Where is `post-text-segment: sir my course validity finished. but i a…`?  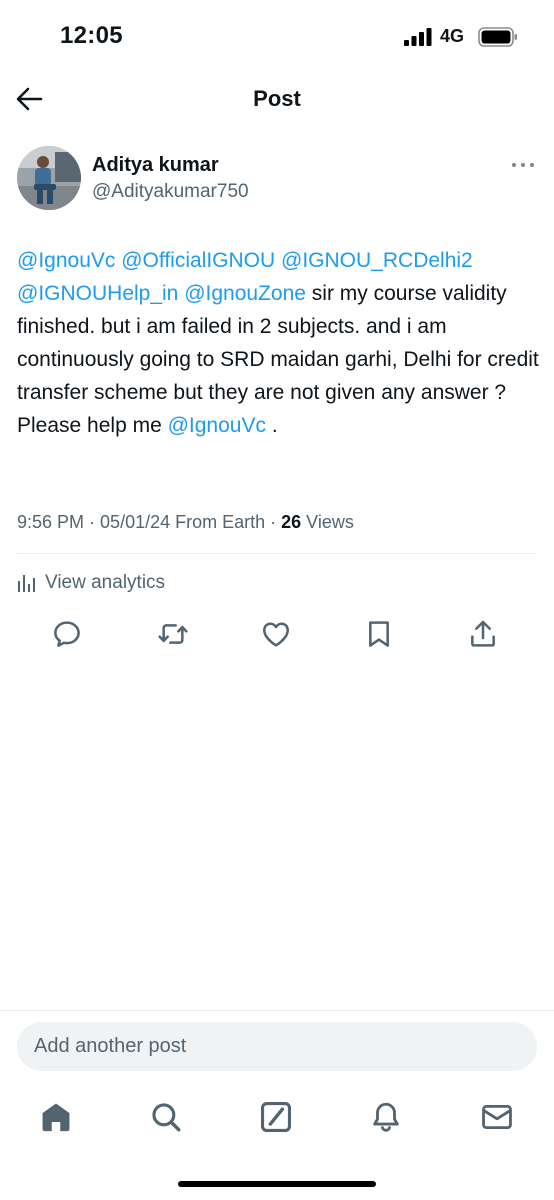
post-text-segment: sir my course validity finished. but i a… is located at coordinates (278, 359).